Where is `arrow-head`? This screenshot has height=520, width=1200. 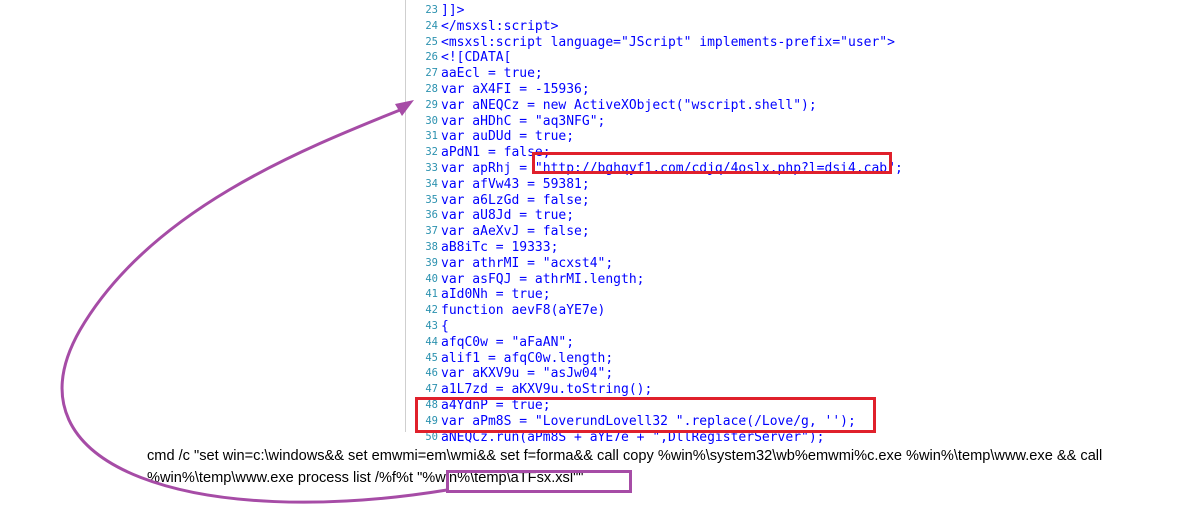
arrow-head is located at coordinates (404, 108).